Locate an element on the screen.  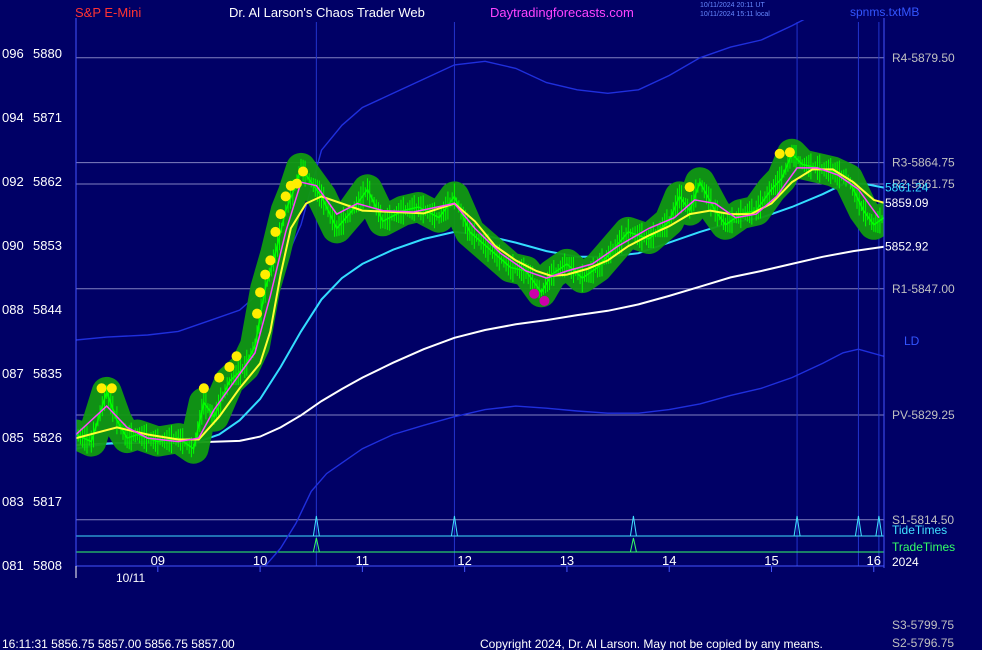
x-tick-label: 15 is located at coordinates (771, 560).